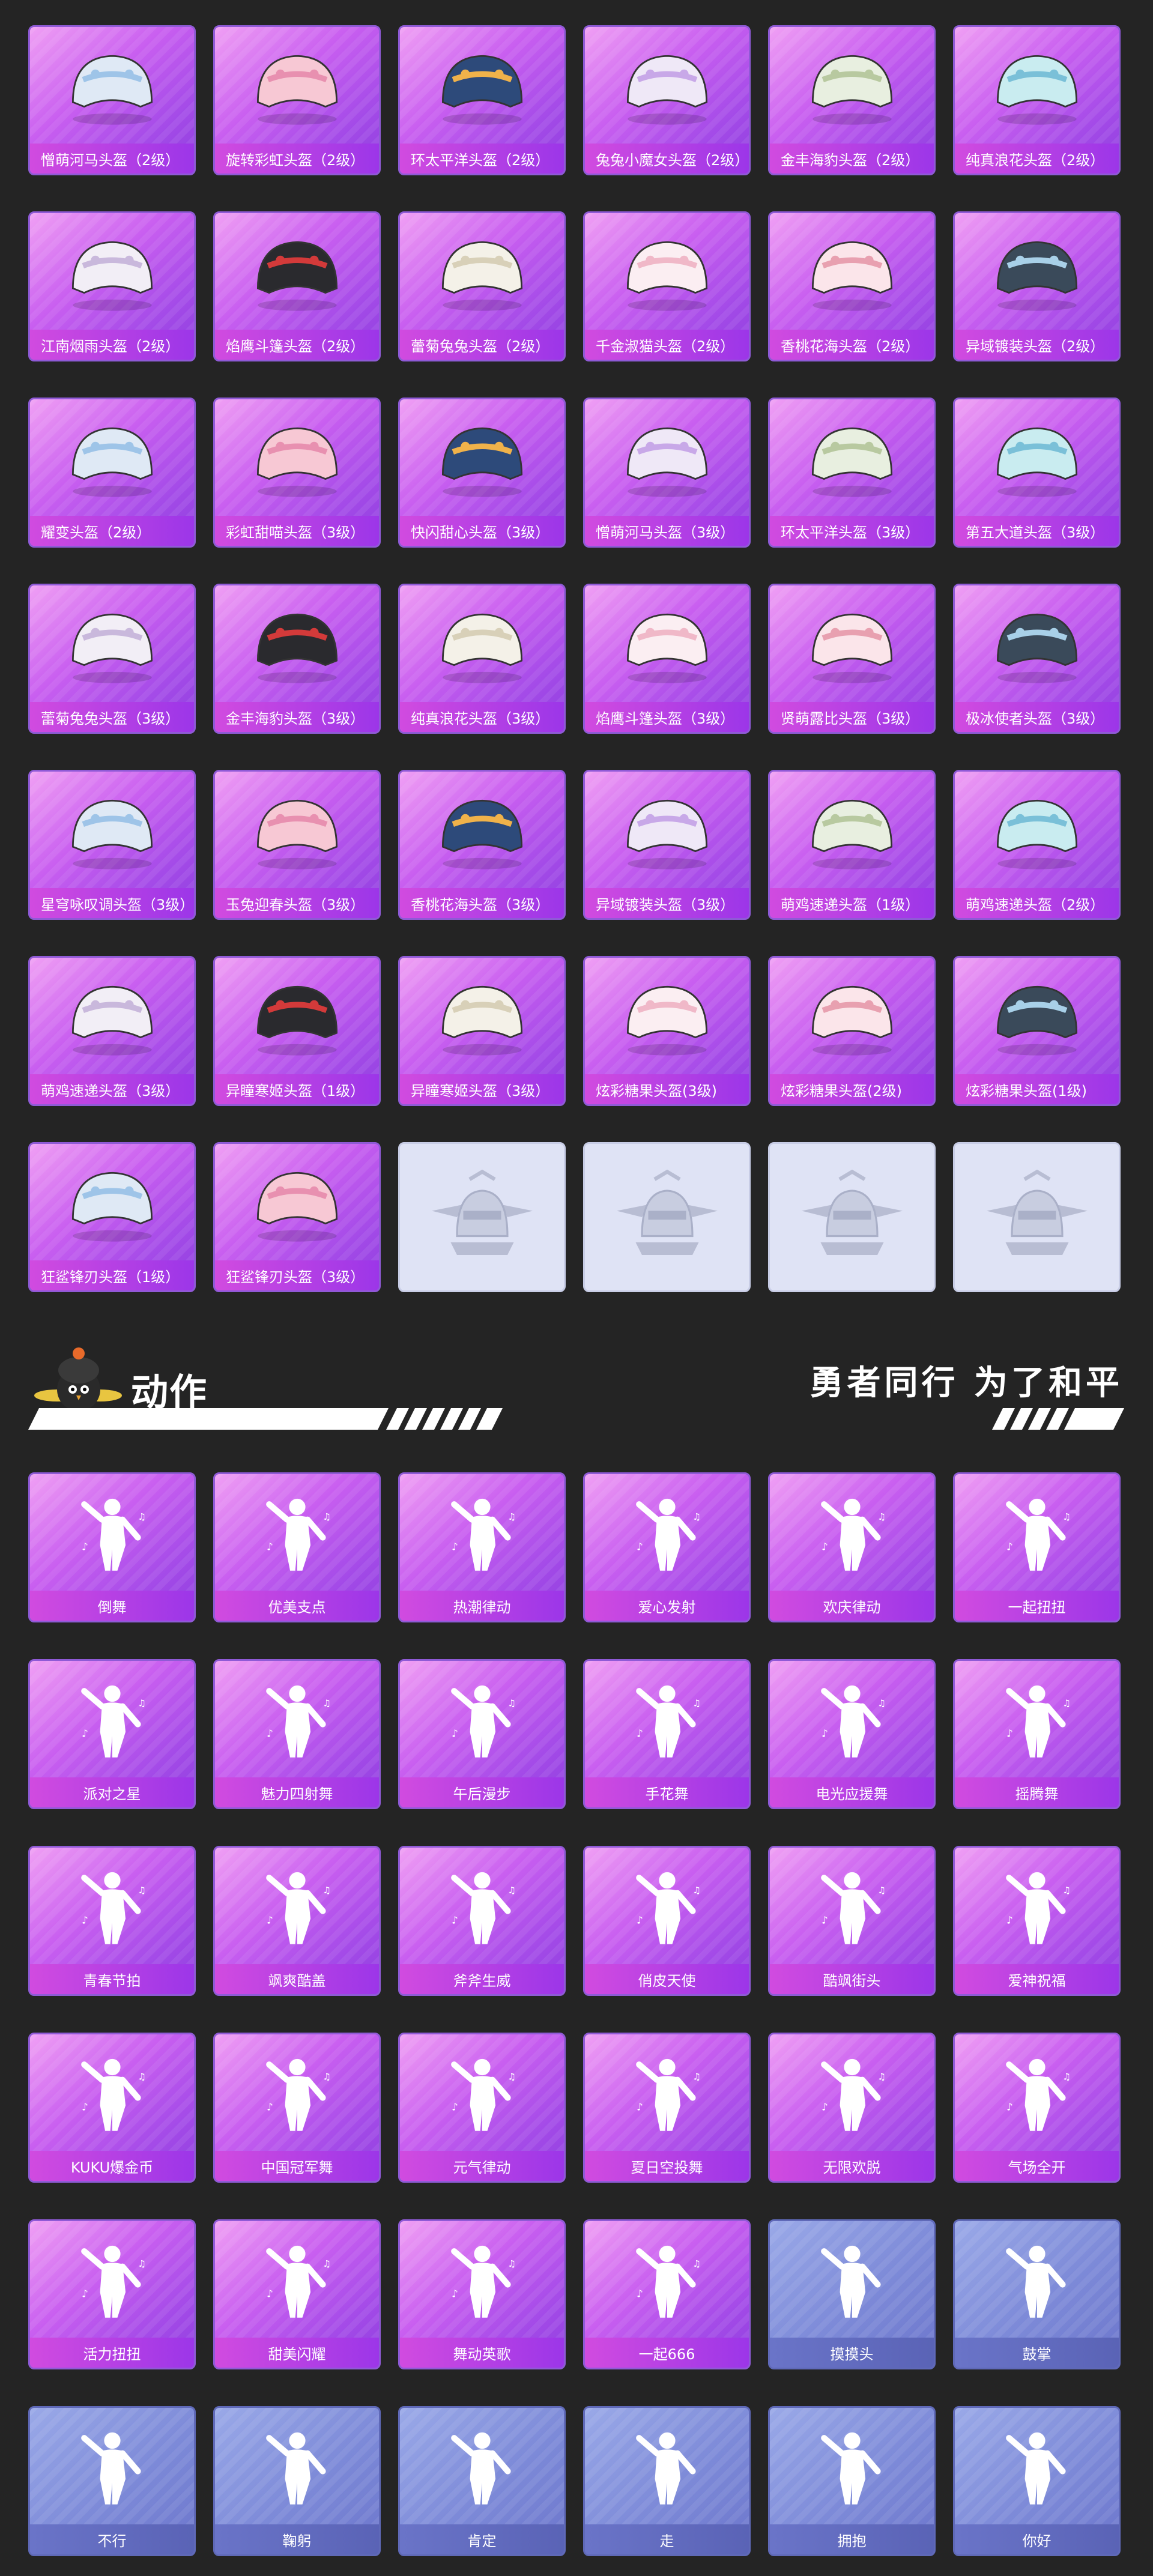 Image resolution: width=1153 pixels, height=2576 pixels. Describe the element at coordinates (852, 1734) in the screenshot. I see `emote-card: ♪ ♫ 电光应援舞` at that location.